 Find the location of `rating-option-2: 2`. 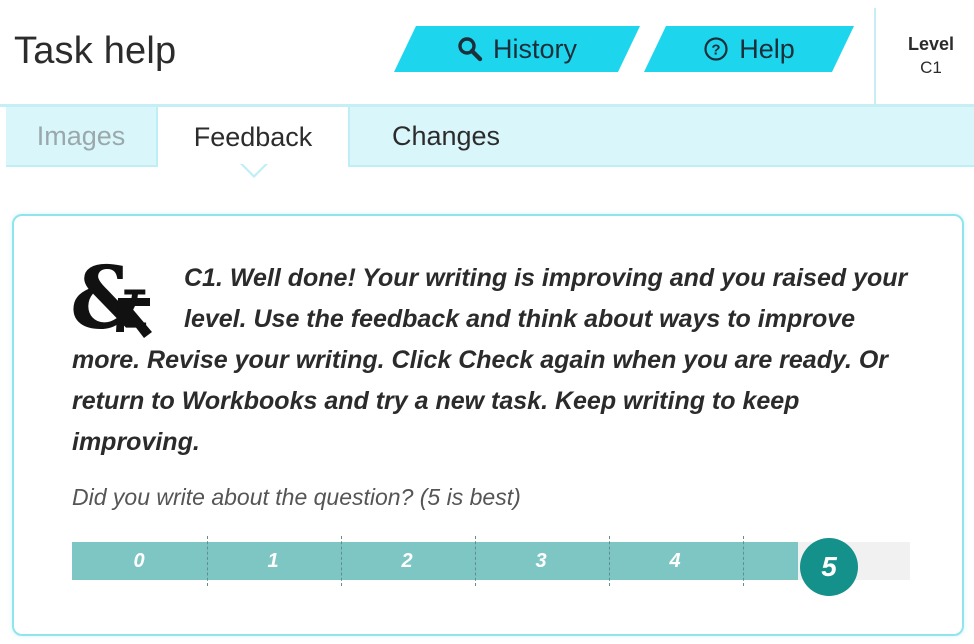

rating-option-2: 2 is located at coordinates (407, 561).